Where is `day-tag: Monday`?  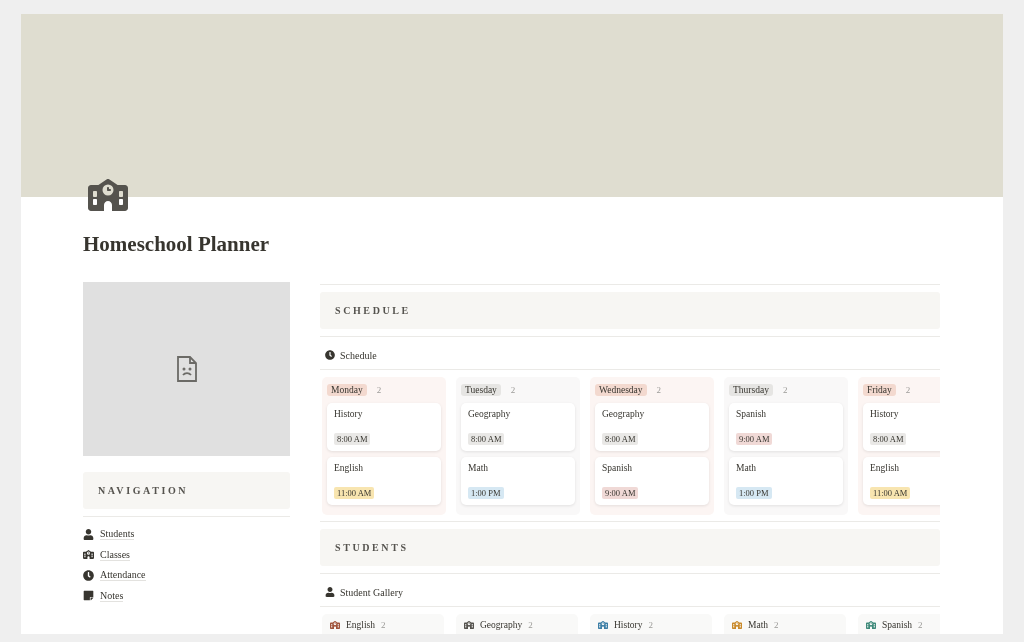
day-tag: Monday is located at coordinates (347, 389).